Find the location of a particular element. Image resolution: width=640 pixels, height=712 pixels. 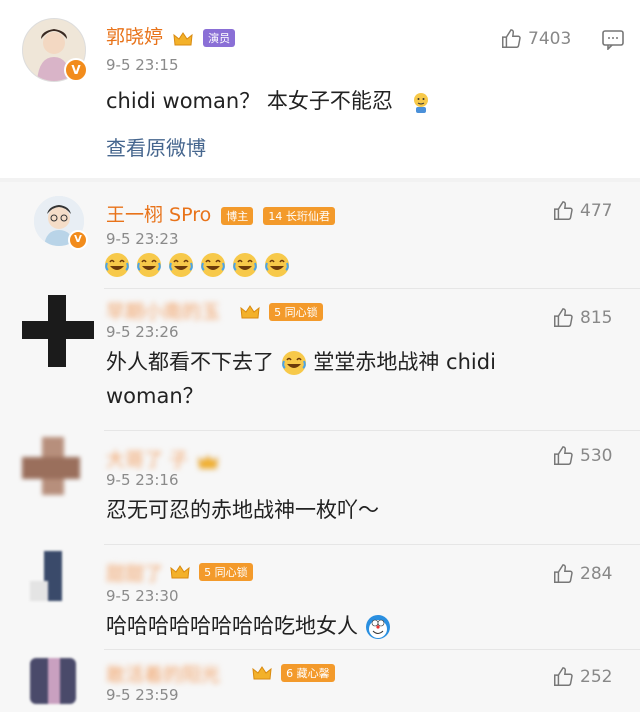

comment-item: V 王一栩 SPro 博主 14 长珩仙君 9-5 23:23 477 is located at coordinates (320, 235).